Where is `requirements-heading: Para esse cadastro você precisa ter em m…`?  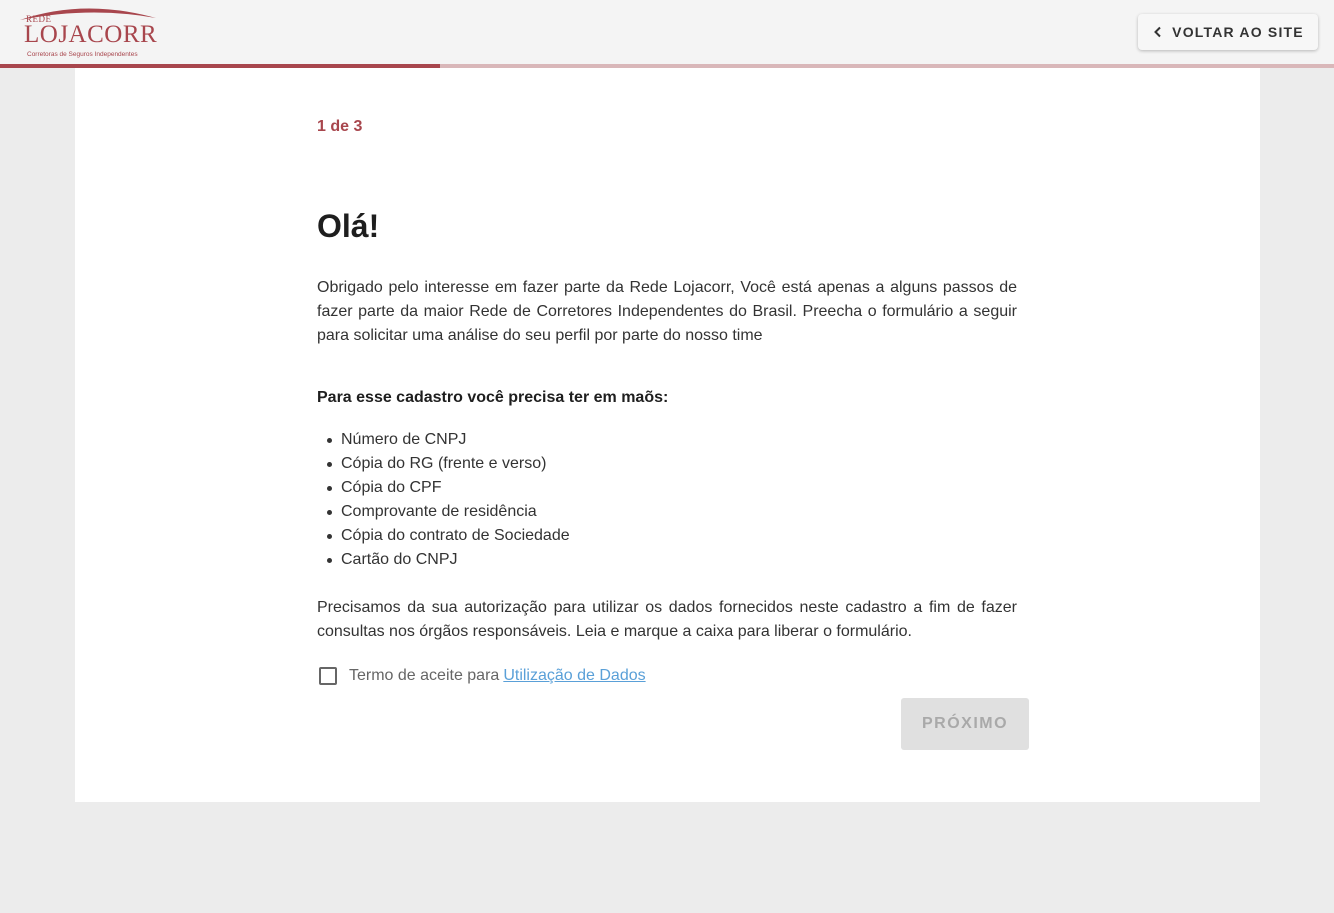
requirements-heading: Para esse cadastro você precisa ter em m… is located at coordinates (493, 397).